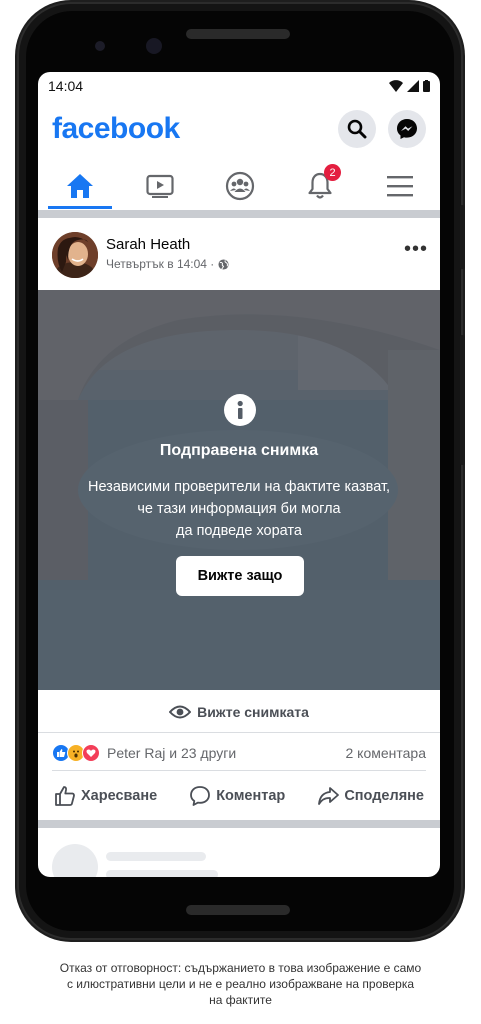  What do you see at coordinates (160, 264) in the screenshot?
I see `post-time: Четвъртък в 14:04 ·` at bounding box center [160, 264].